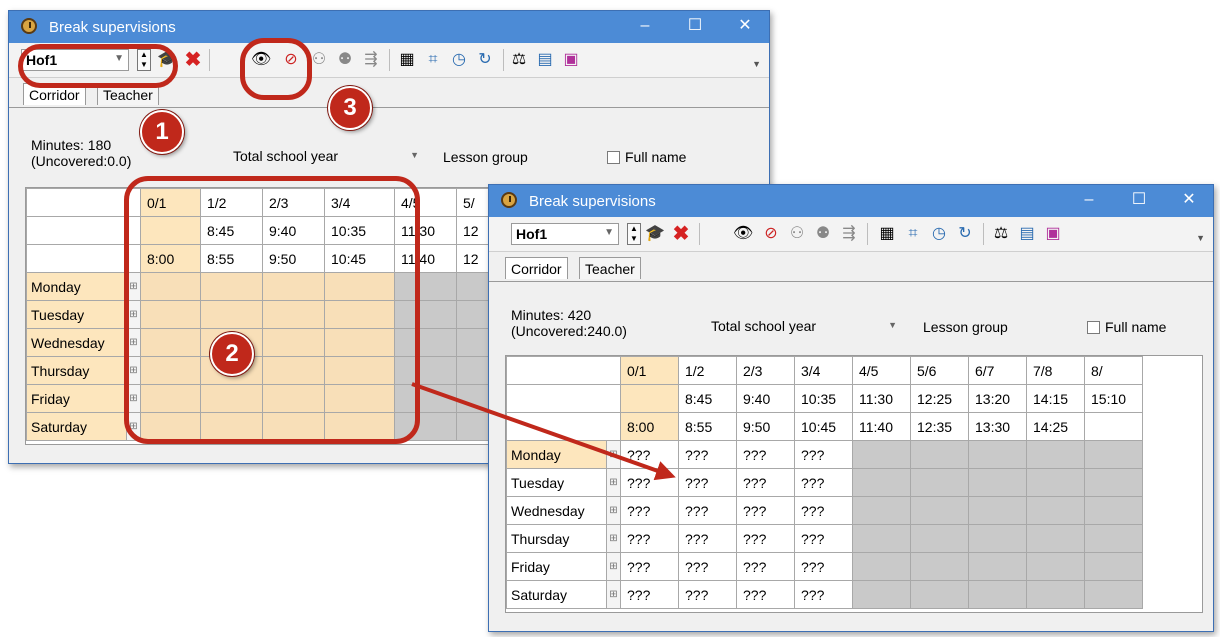 Image resolution: width=1220 pixels, height=637 pixels. What do you see at coordinates (1113, 370) in the screenshot?
I see `column-header: 8/` at bounding box center [1113, 370].